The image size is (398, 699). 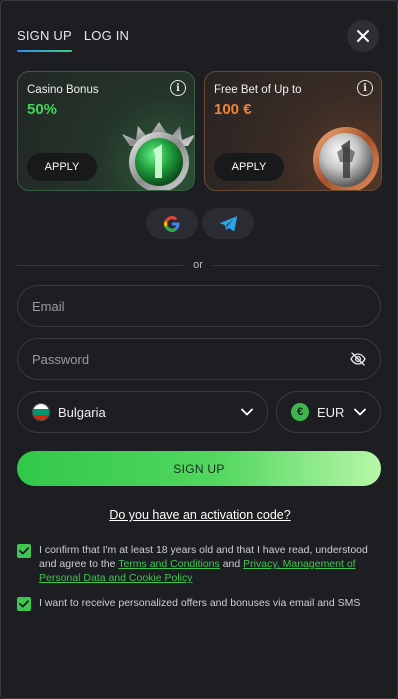 I want to click on currency-value: EUR, so click(x=331, y=412).